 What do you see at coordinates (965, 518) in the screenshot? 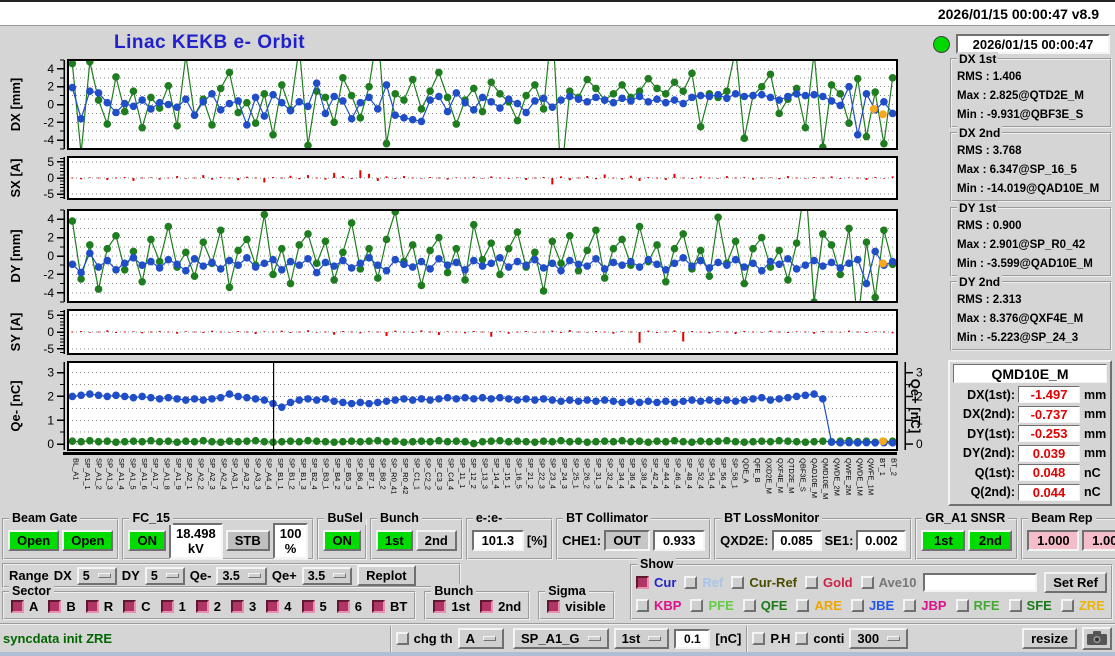
I see `gr-a1-snsr-label: GR_A1 SNSR` at bounding box center [965, 518].